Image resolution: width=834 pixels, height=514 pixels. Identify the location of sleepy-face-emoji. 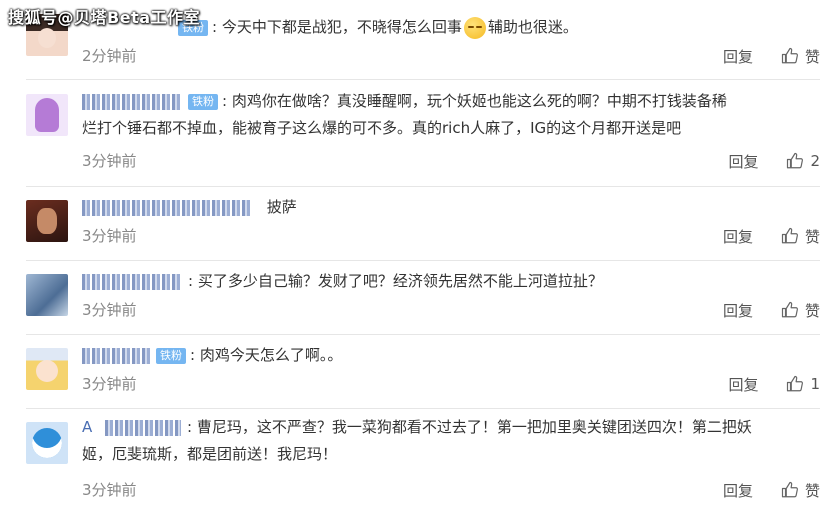
(474, 27).